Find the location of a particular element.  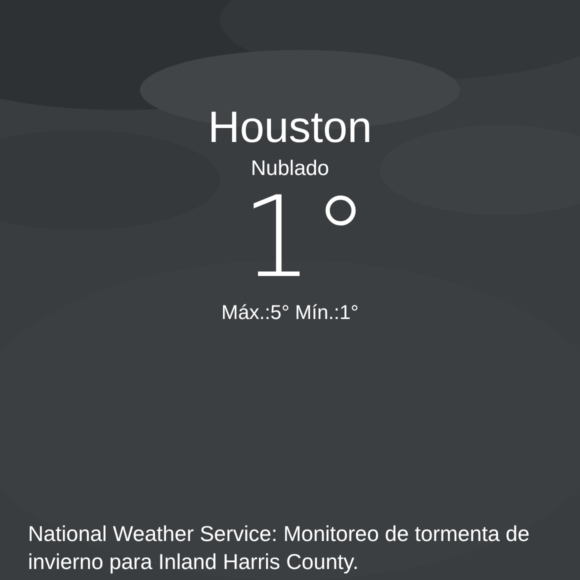

temperature: 1° is located at coordinates (305, 238).